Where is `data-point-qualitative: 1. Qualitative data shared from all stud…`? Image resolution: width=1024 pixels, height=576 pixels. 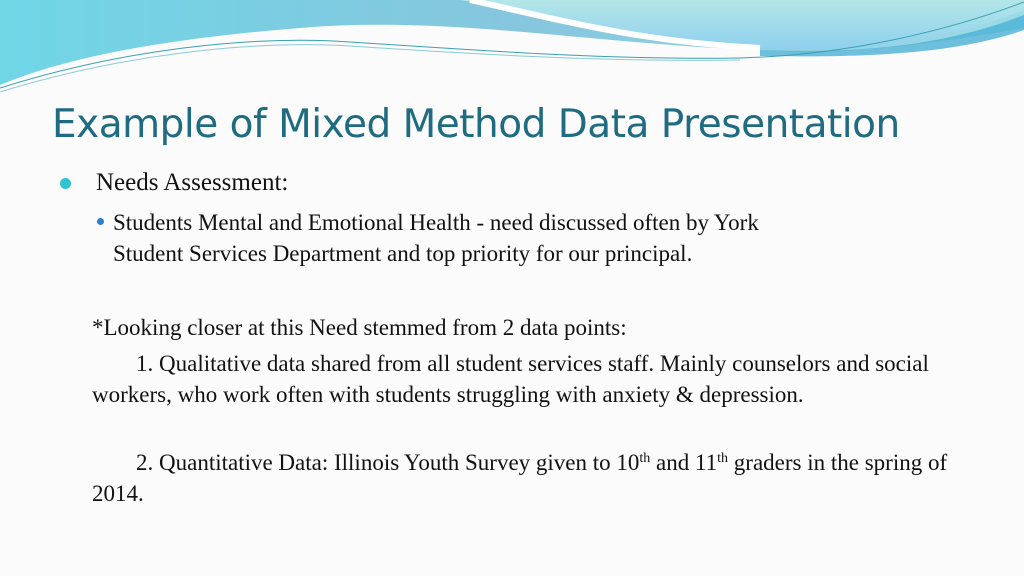 data-point-qualitative: 1. Qualitative data shared from all stud… is located at coordinates (510, 379).